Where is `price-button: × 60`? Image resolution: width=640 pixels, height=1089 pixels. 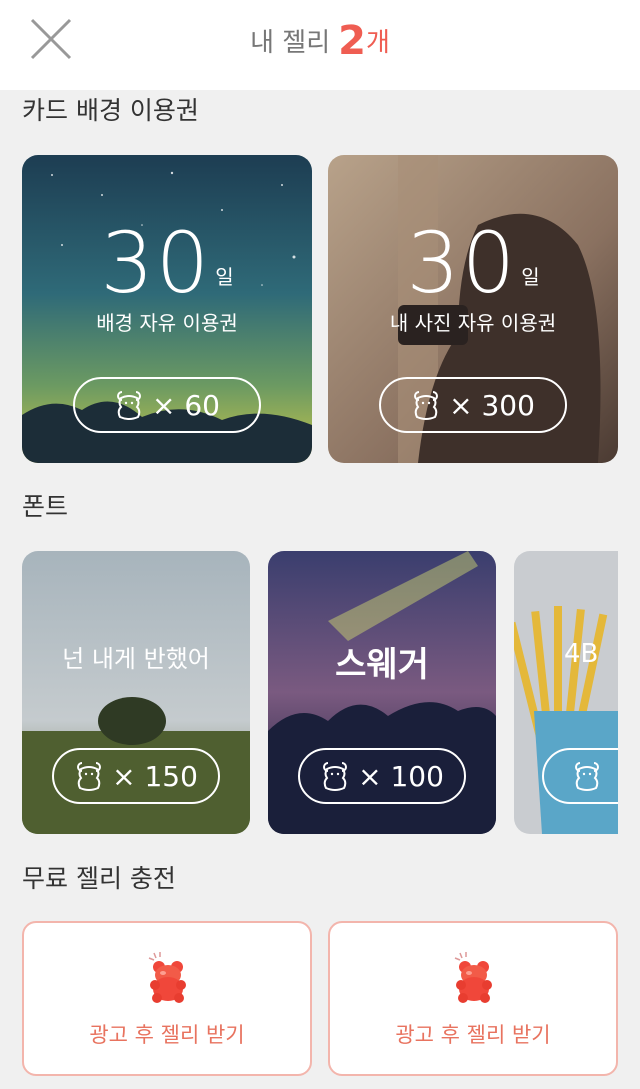 price-button: × 60 is located at coordinates (167, 405).